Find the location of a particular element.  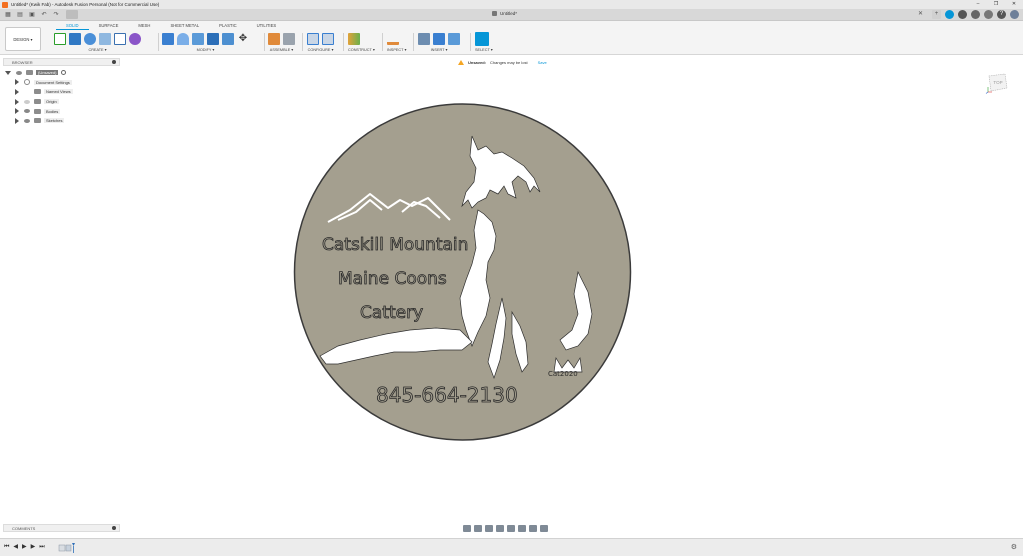

save-icon: ▣ is located at coordinates (32, 15).